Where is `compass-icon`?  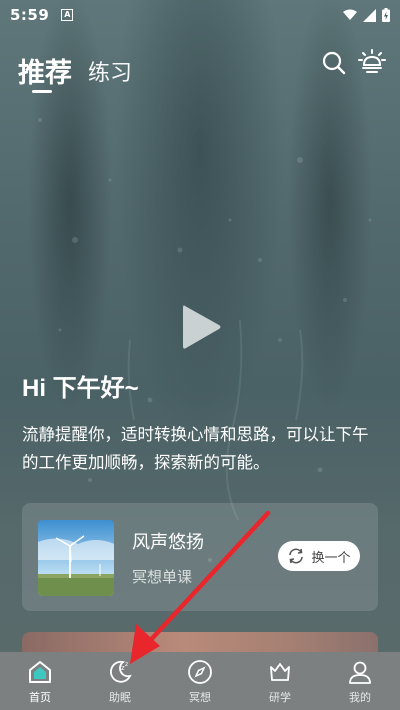 compass-icon is located at coordinates (200, 672).